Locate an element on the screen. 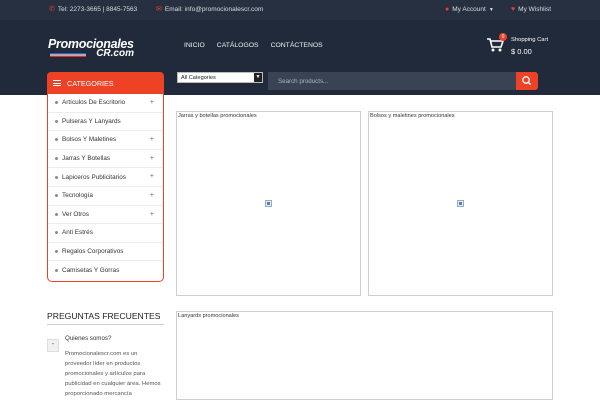  menu-icon is located at coordinates (57, 83).